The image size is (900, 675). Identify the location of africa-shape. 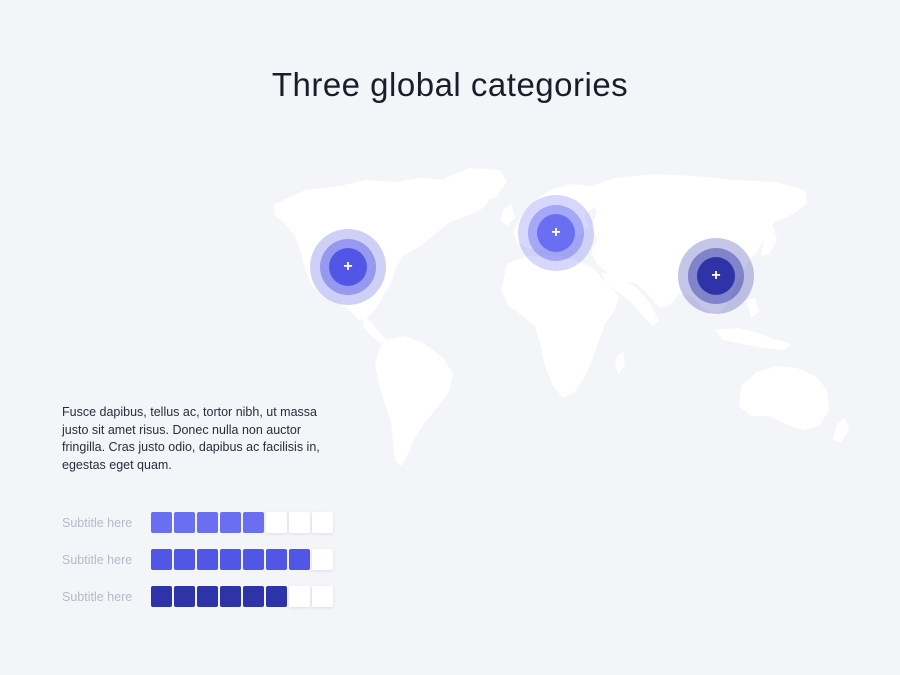
(560, 327).